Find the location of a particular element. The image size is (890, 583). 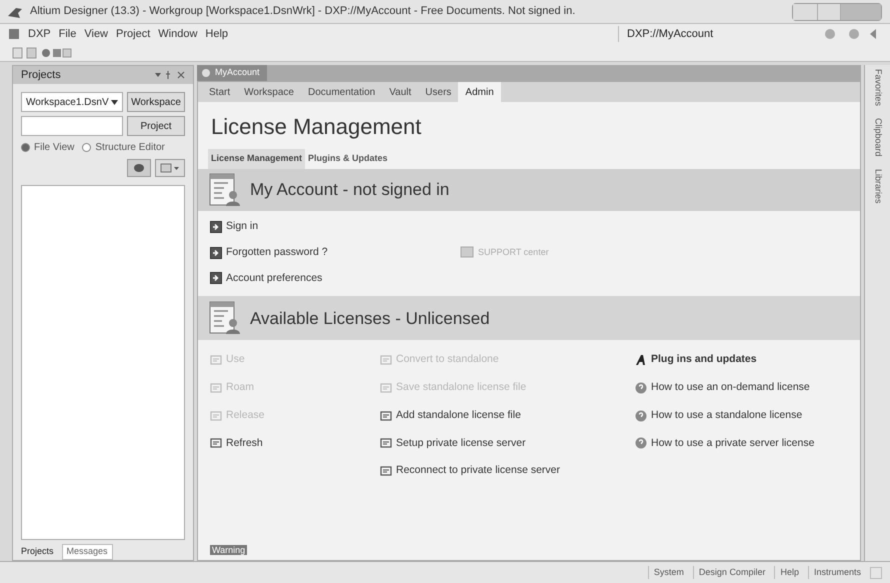

account-link: Forgotten password ? is located at coordinates (277, 252).